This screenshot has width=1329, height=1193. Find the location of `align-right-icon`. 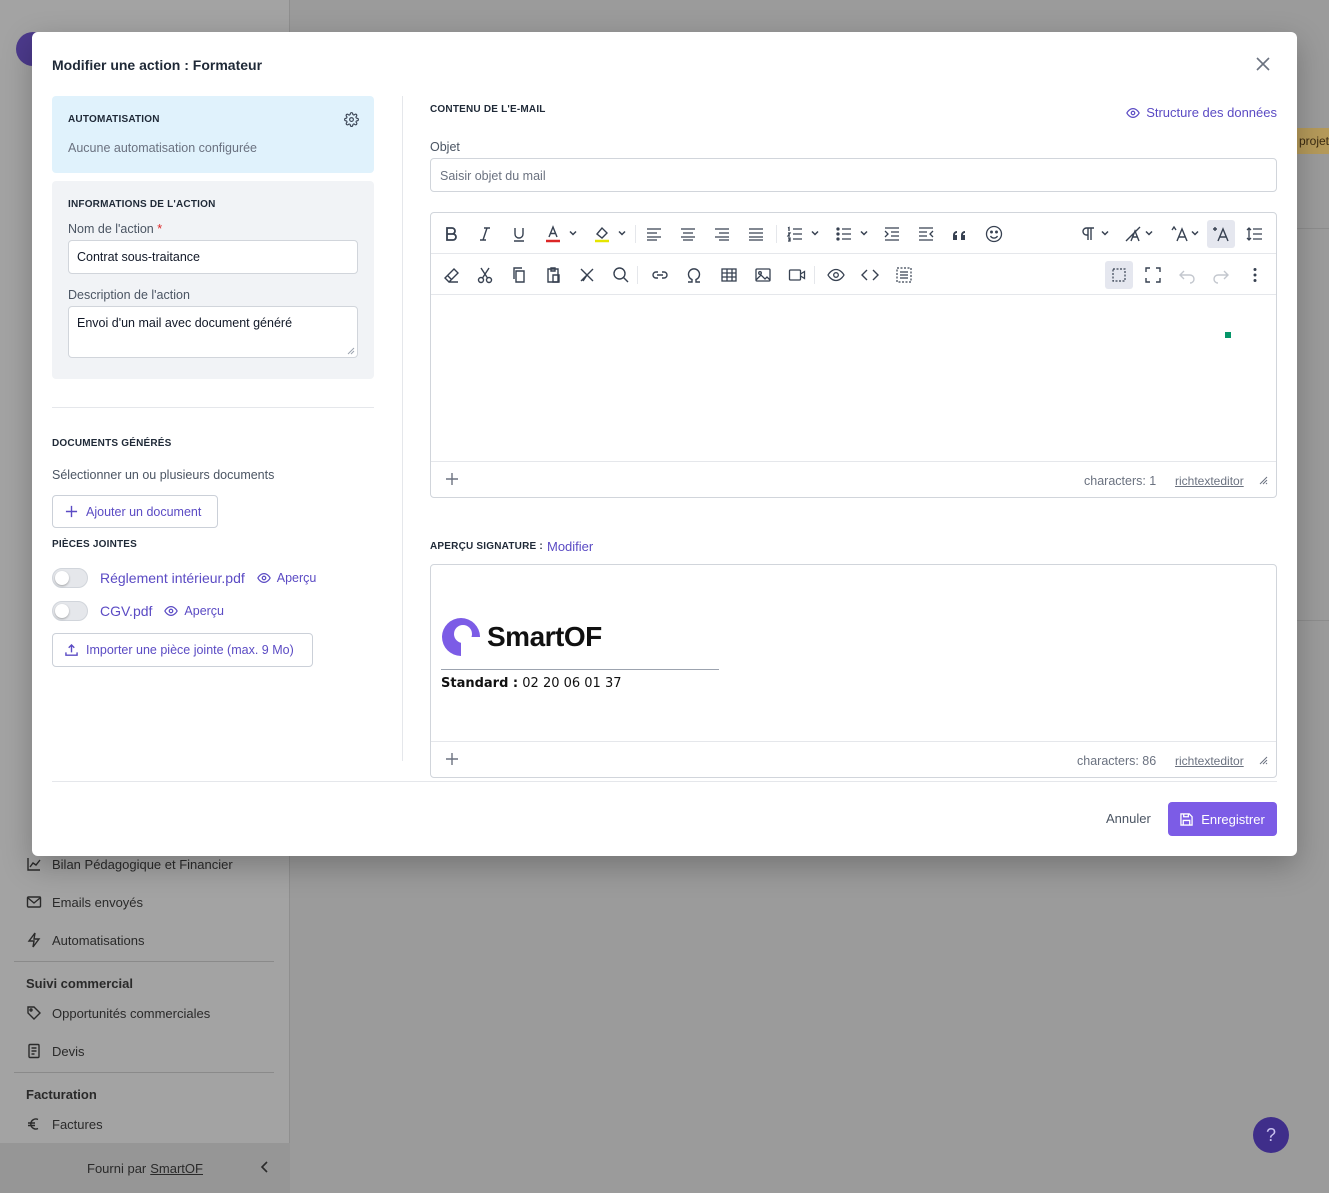

align-right-icon is located at coordinates (722, 234).